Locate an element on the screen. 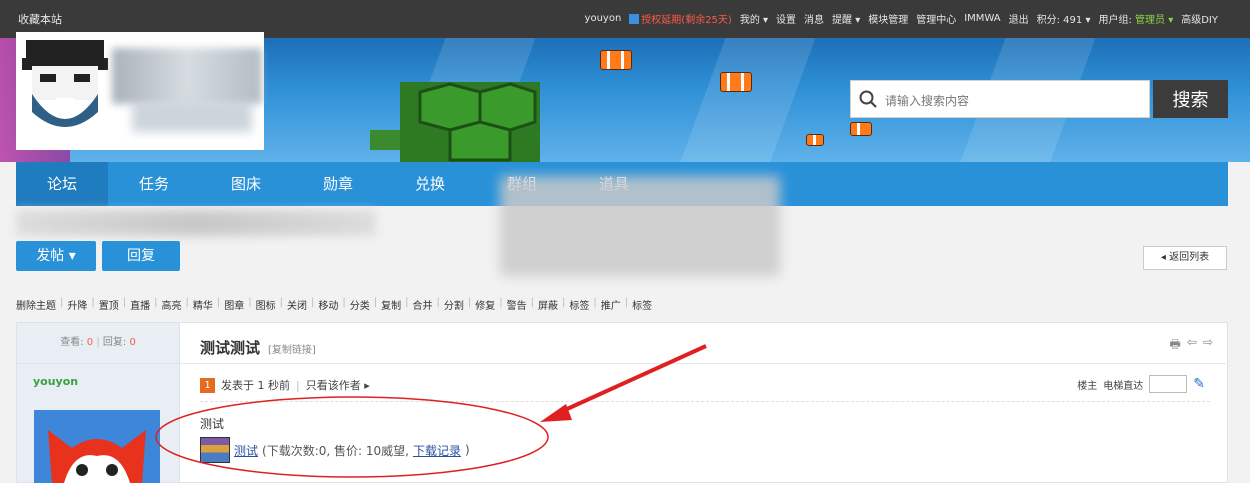 This screenshot has width=1250, height=483. username-link: youyon is located at coordinates (603, 18).